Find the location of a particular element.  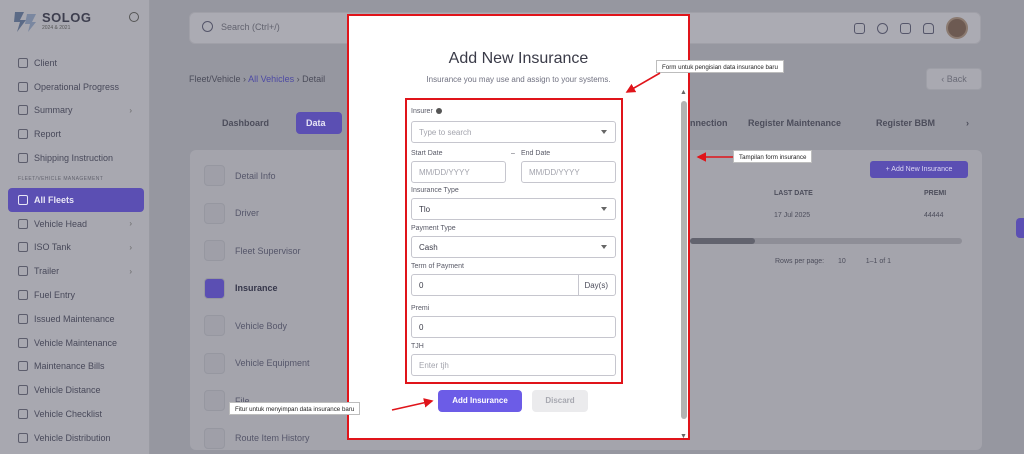

arrow-to-form is located at coordinates (643, 82).